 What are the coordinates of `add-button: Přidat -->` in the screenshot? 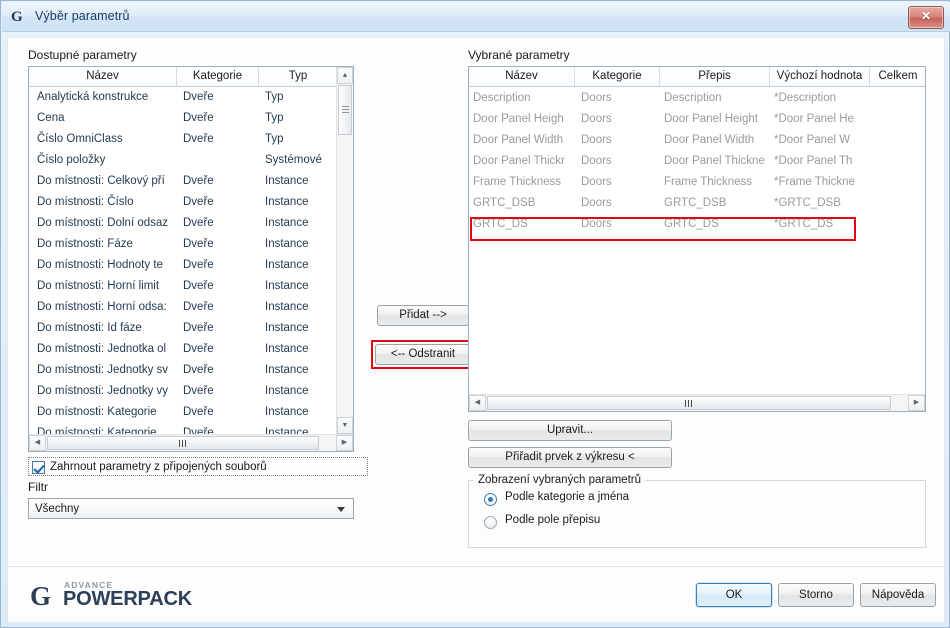 It's located at (423, 315).